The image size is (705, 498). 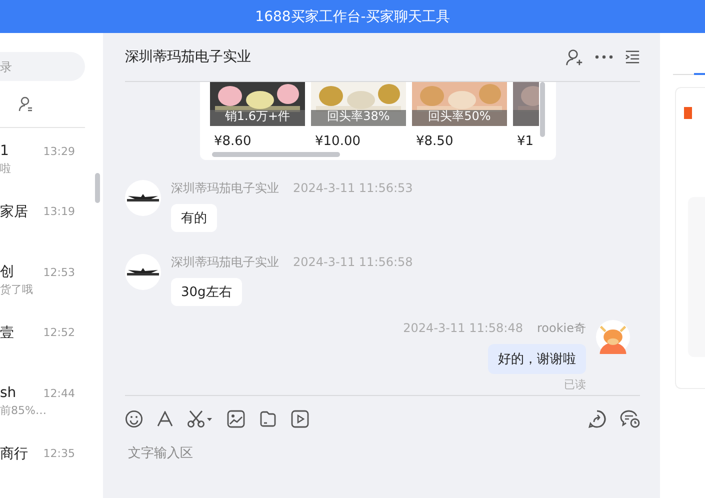 What do you see at coordinates (5, 168) in the screenshot?
I see `message-preview: 啦` at bounding box center [5, 168].